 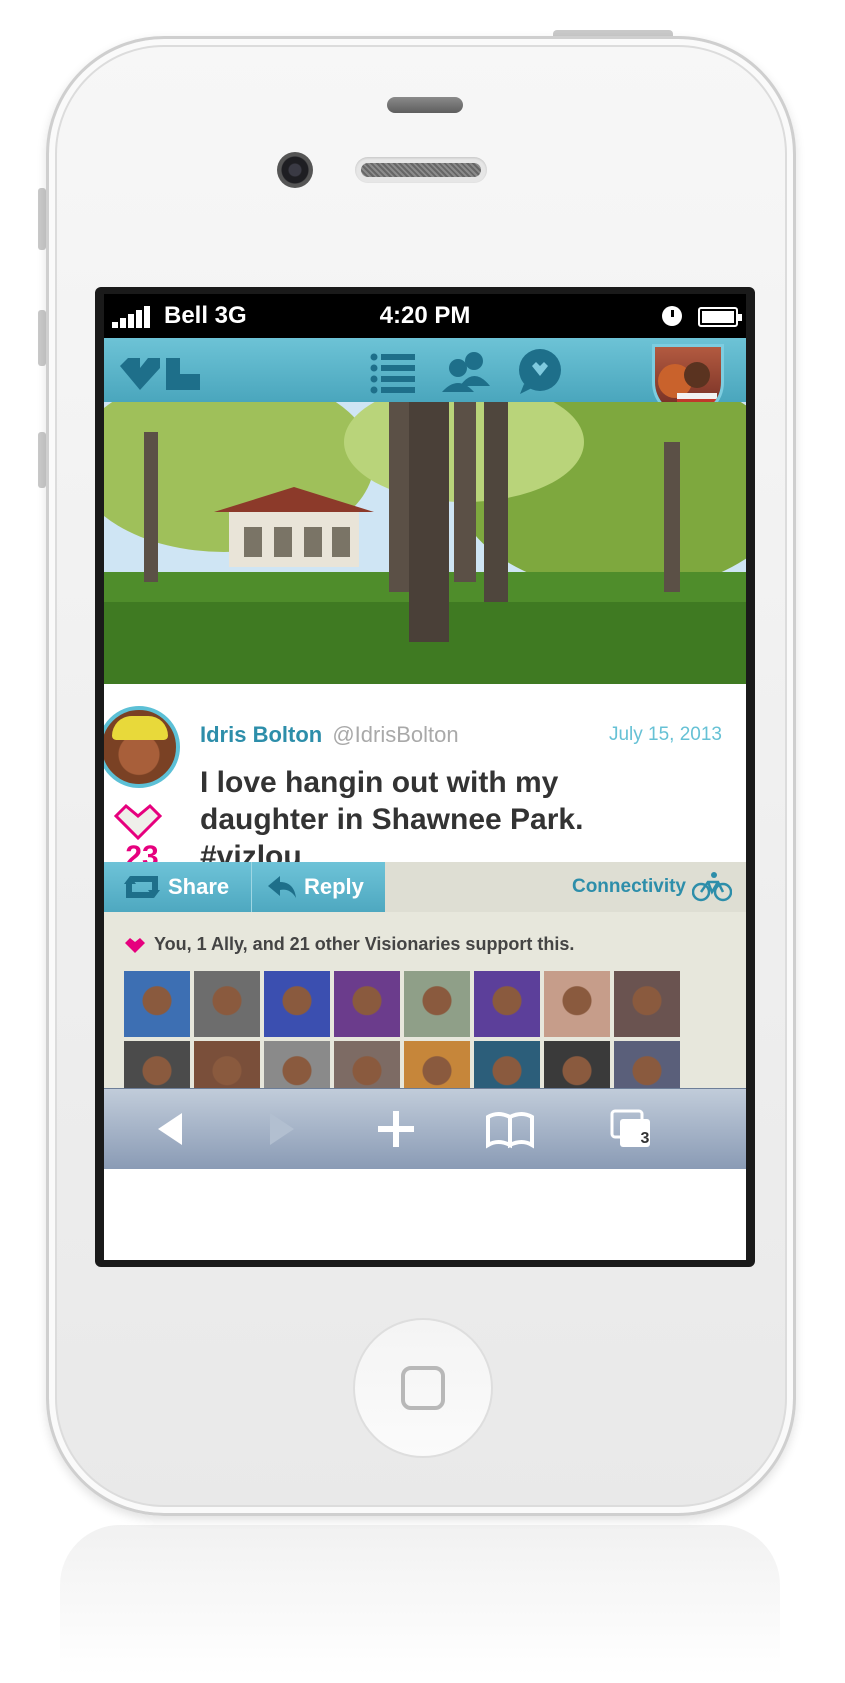 What do you see at coordinates (329, 735) in the screenshot?
I see `author-name-line: Idris Bolton @IdrisBolton` at bounding box center [329, 735].